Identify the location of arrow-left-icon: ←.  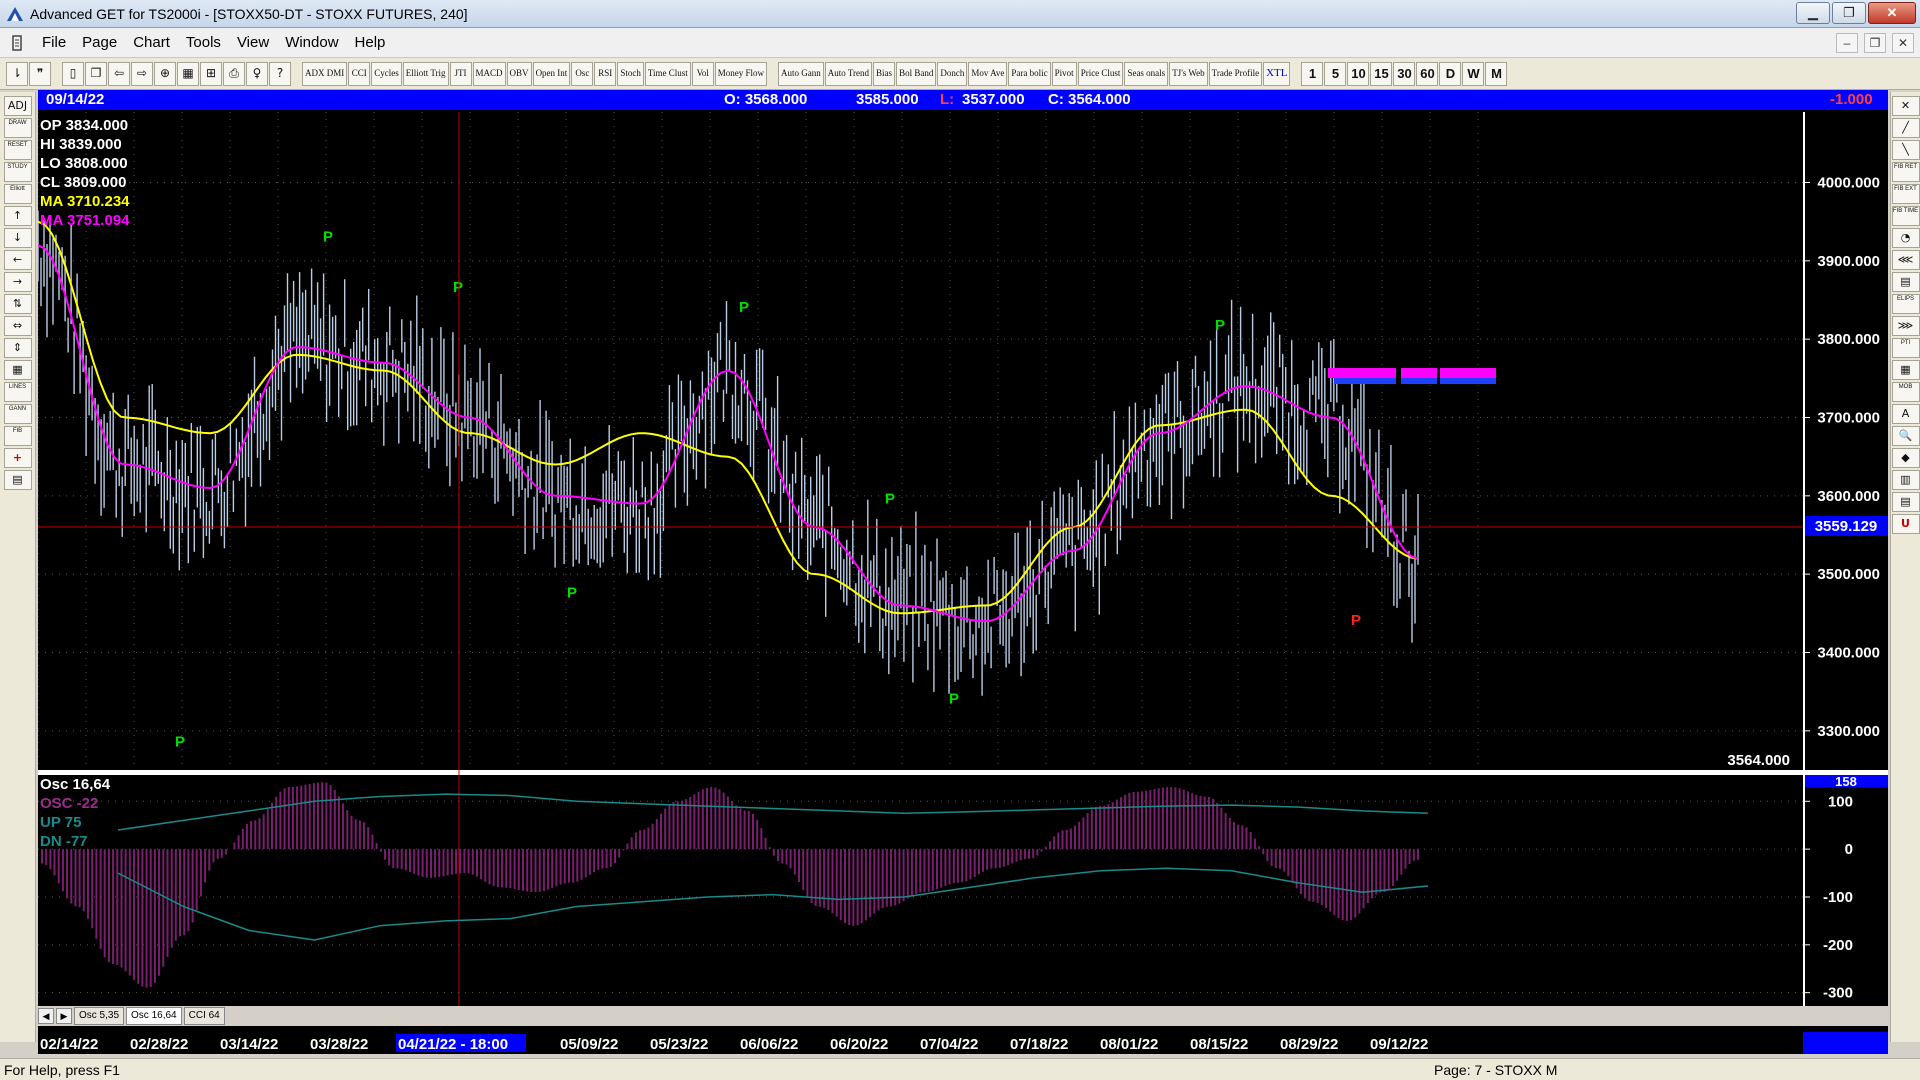
(17, 260).